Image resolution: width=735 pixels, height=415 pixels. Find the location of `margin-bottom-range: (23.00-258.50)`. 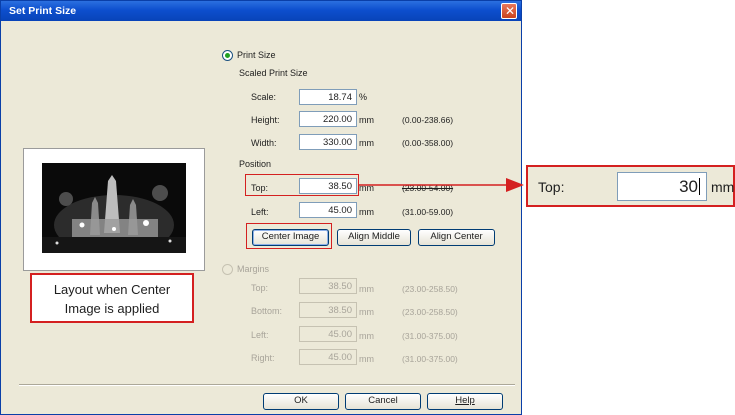

margin-bottom-range: (23.00-258.50) is located at coordinates (430, 312).